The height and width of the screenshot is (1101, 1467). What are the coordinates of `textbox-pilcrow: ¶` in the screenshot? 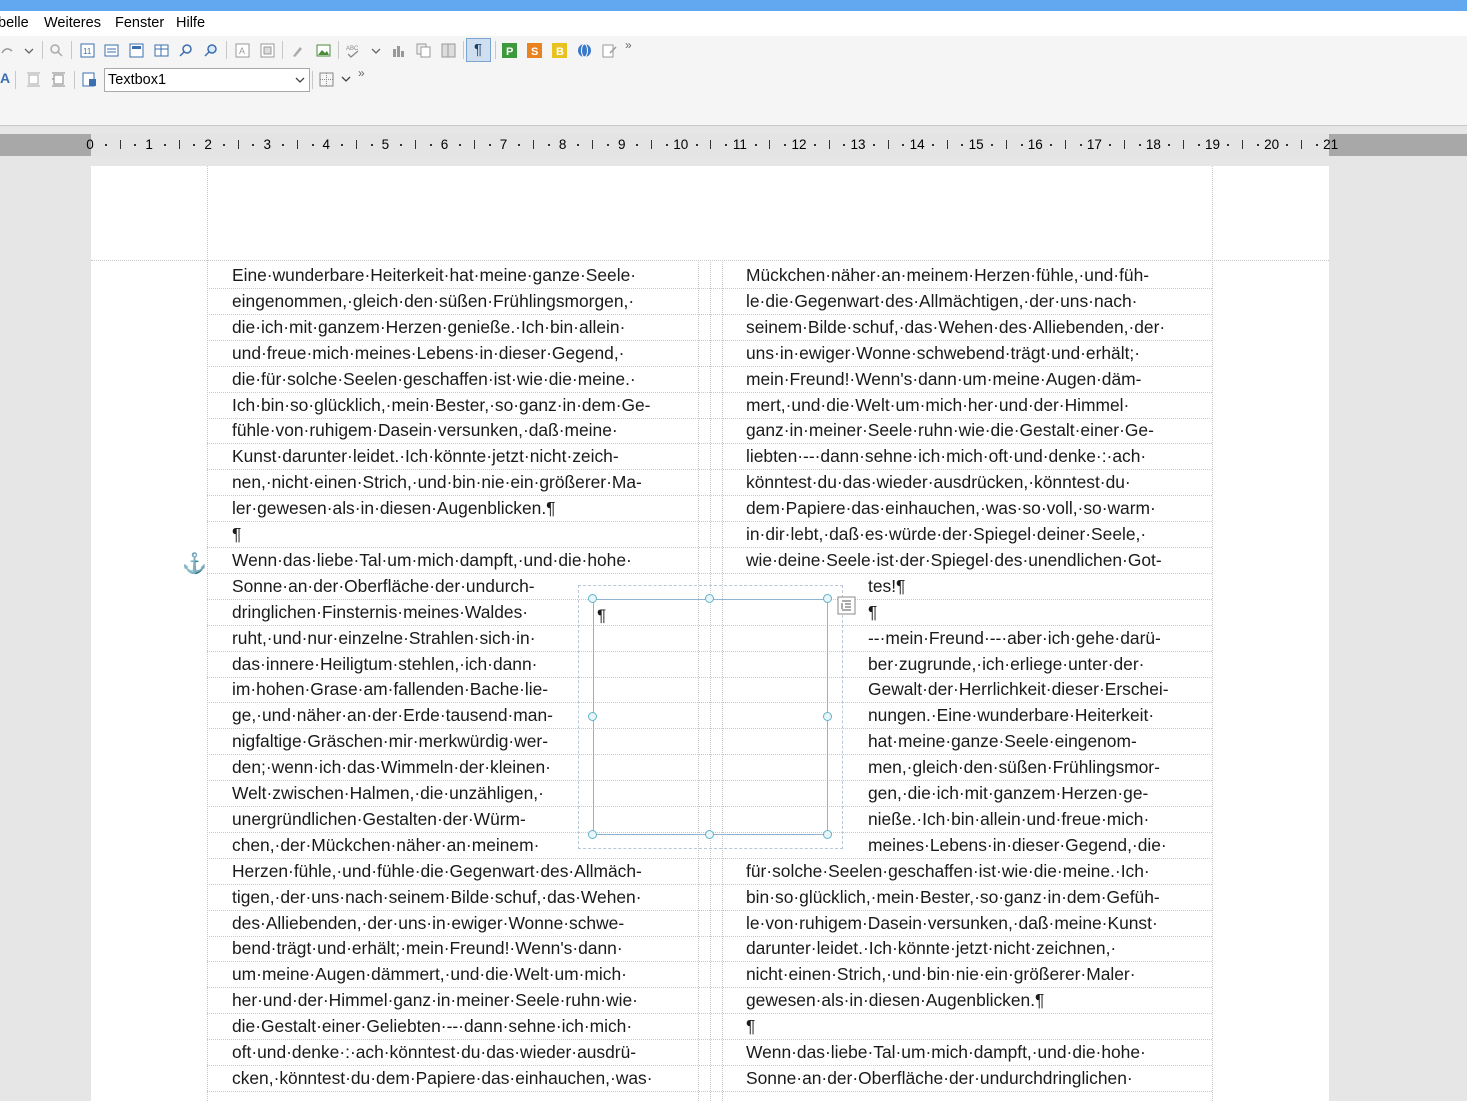 It's located at (602, 615).